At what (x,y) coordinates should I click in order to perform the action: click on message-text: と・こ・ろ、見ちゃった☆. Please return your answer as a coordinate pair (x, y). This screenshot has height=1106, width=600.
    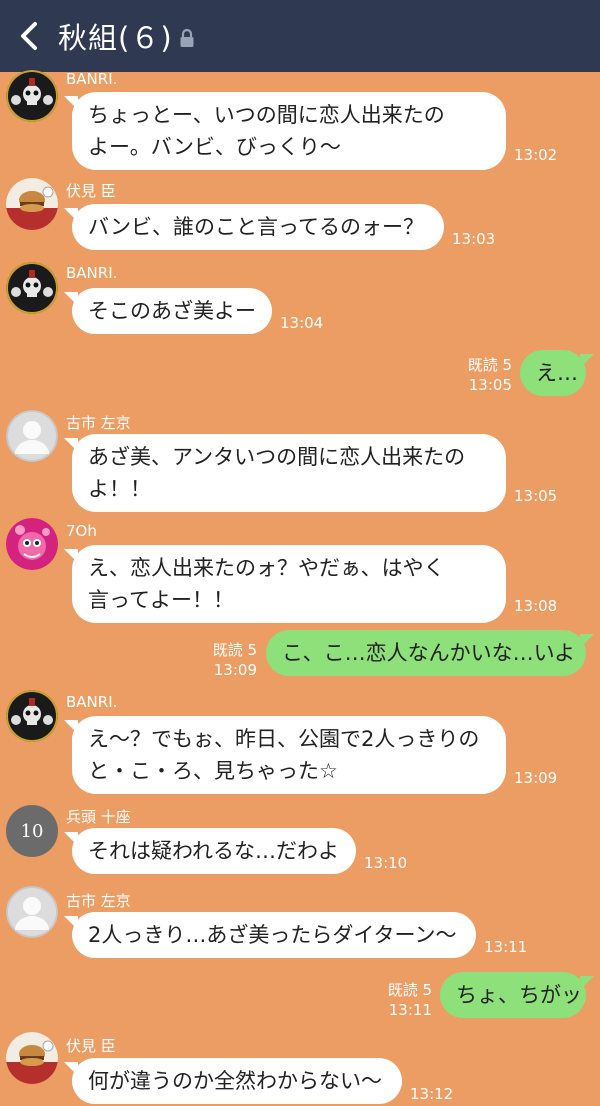
    Looking at the image, I should click on (213, 771).